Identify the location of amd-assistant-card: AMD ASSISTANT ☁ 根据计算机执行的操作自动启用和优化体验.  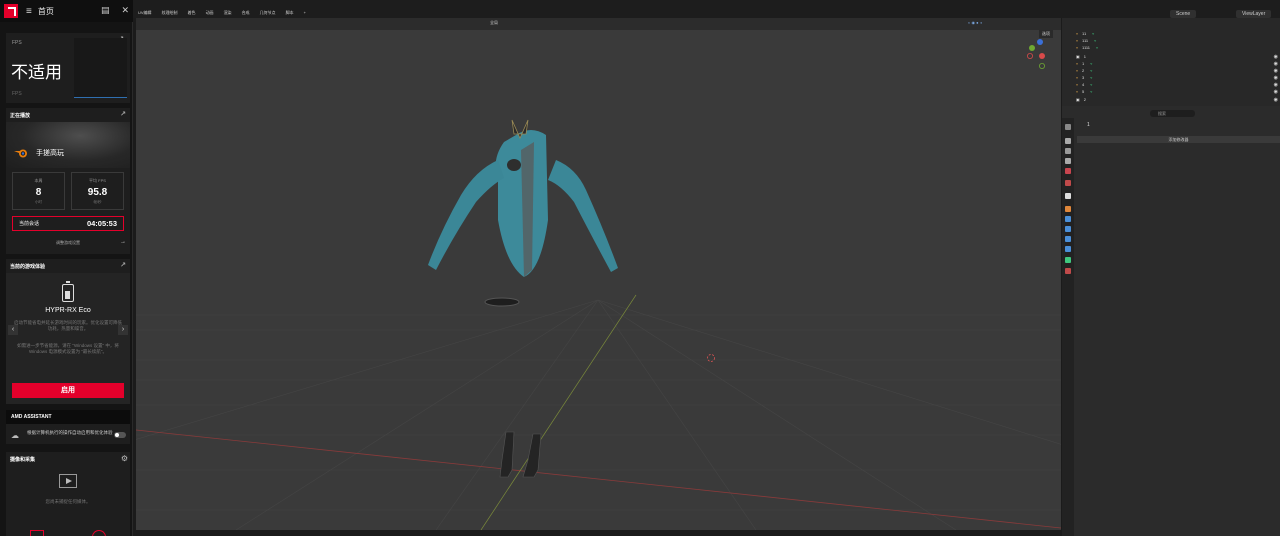
(68, 427).